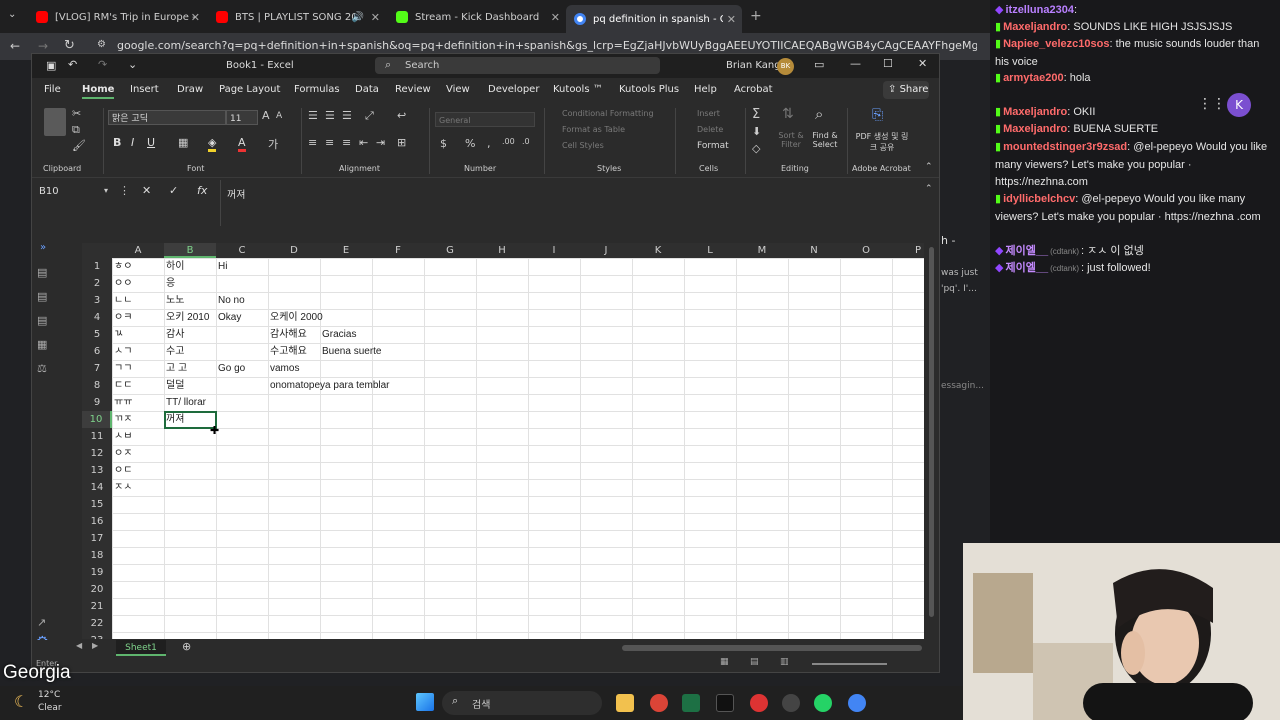 This screenshot has height=720, width=1280. Describe the element at coordinates (458, 89) in the screenshot. I see `tab-view: View` at that location.